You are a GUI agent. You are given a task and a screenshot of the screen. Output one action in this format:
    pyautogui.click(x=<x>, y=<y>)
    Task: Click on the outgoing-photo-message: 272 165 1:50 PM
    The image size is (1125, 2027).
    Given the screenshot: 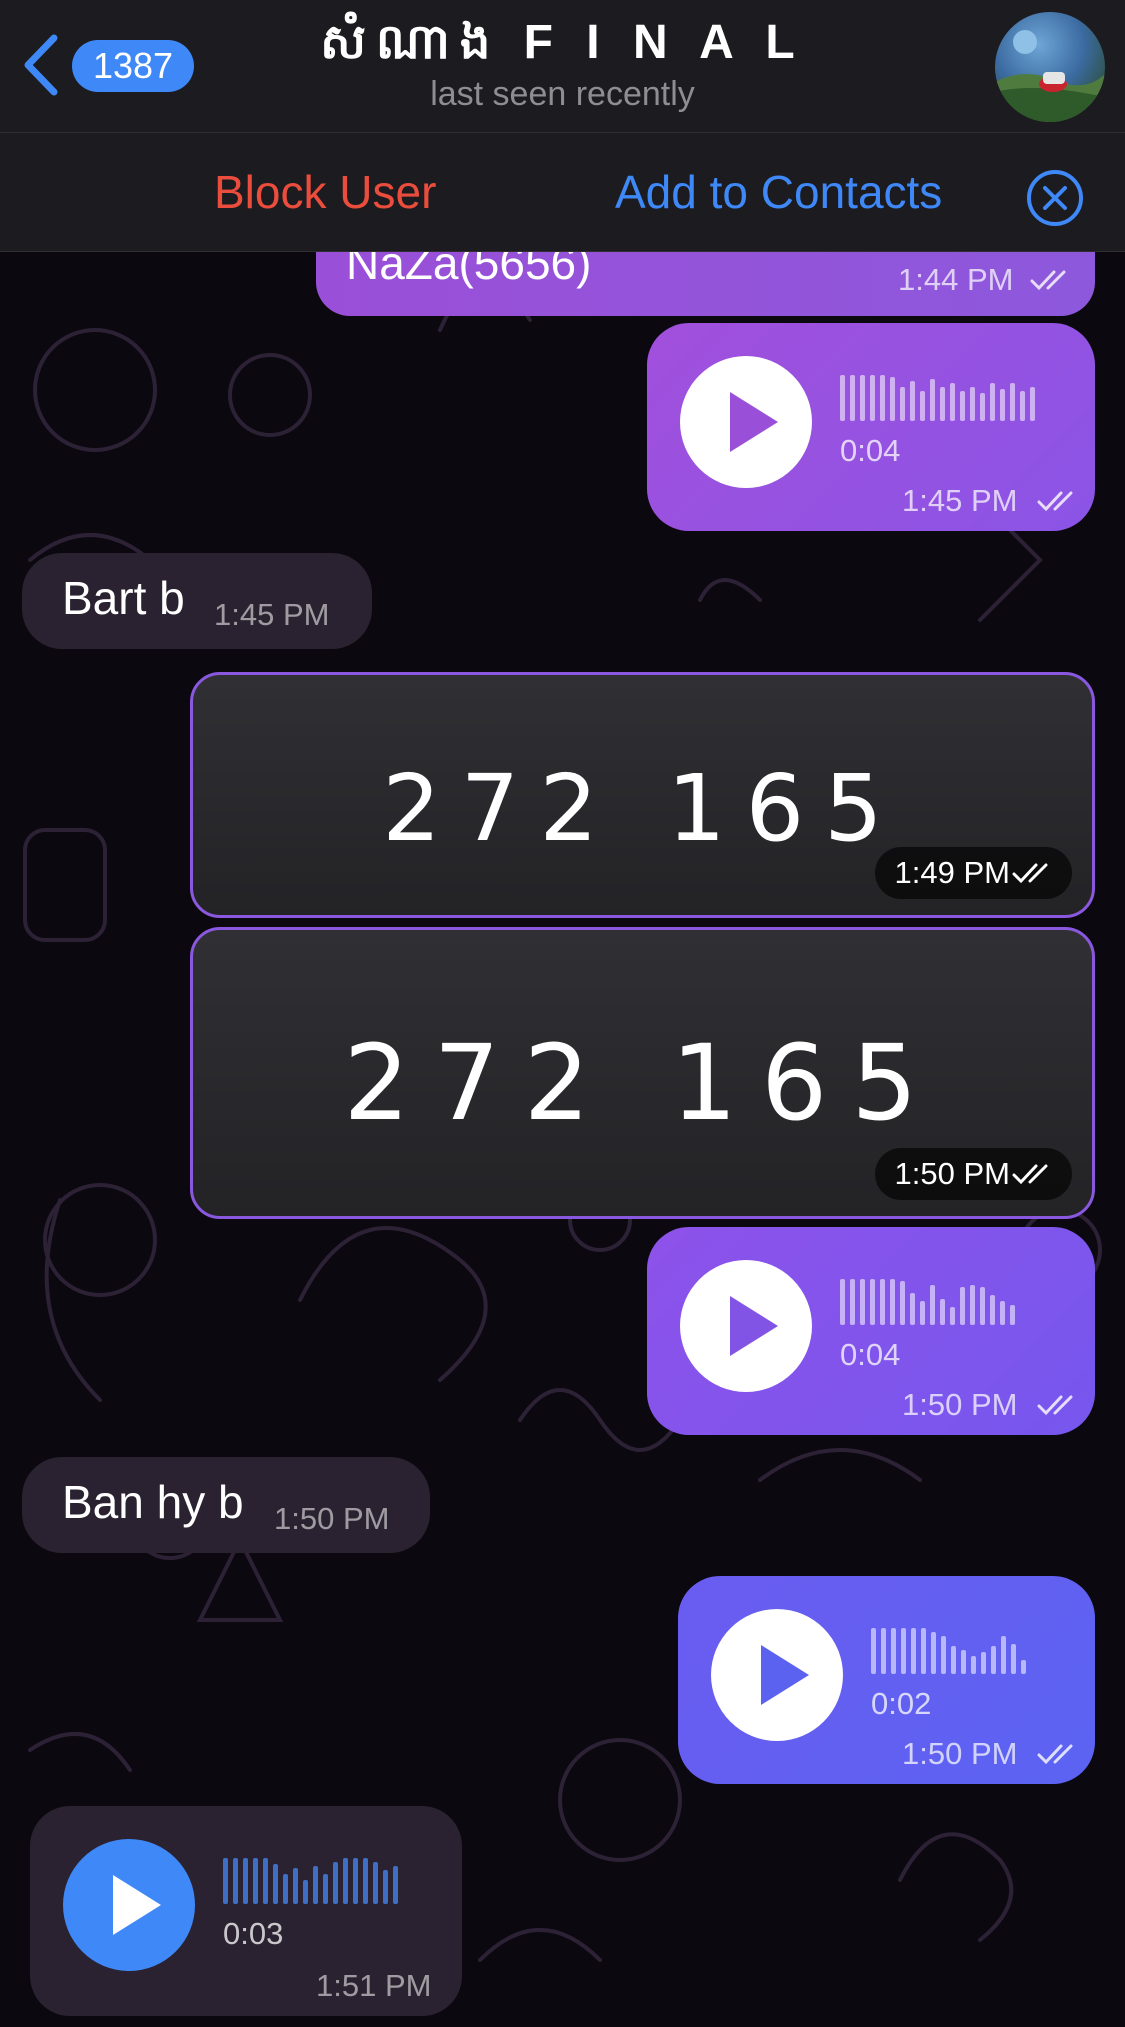 What is the action you would take?
    pyautogui.click(x=642, y=1073)
    